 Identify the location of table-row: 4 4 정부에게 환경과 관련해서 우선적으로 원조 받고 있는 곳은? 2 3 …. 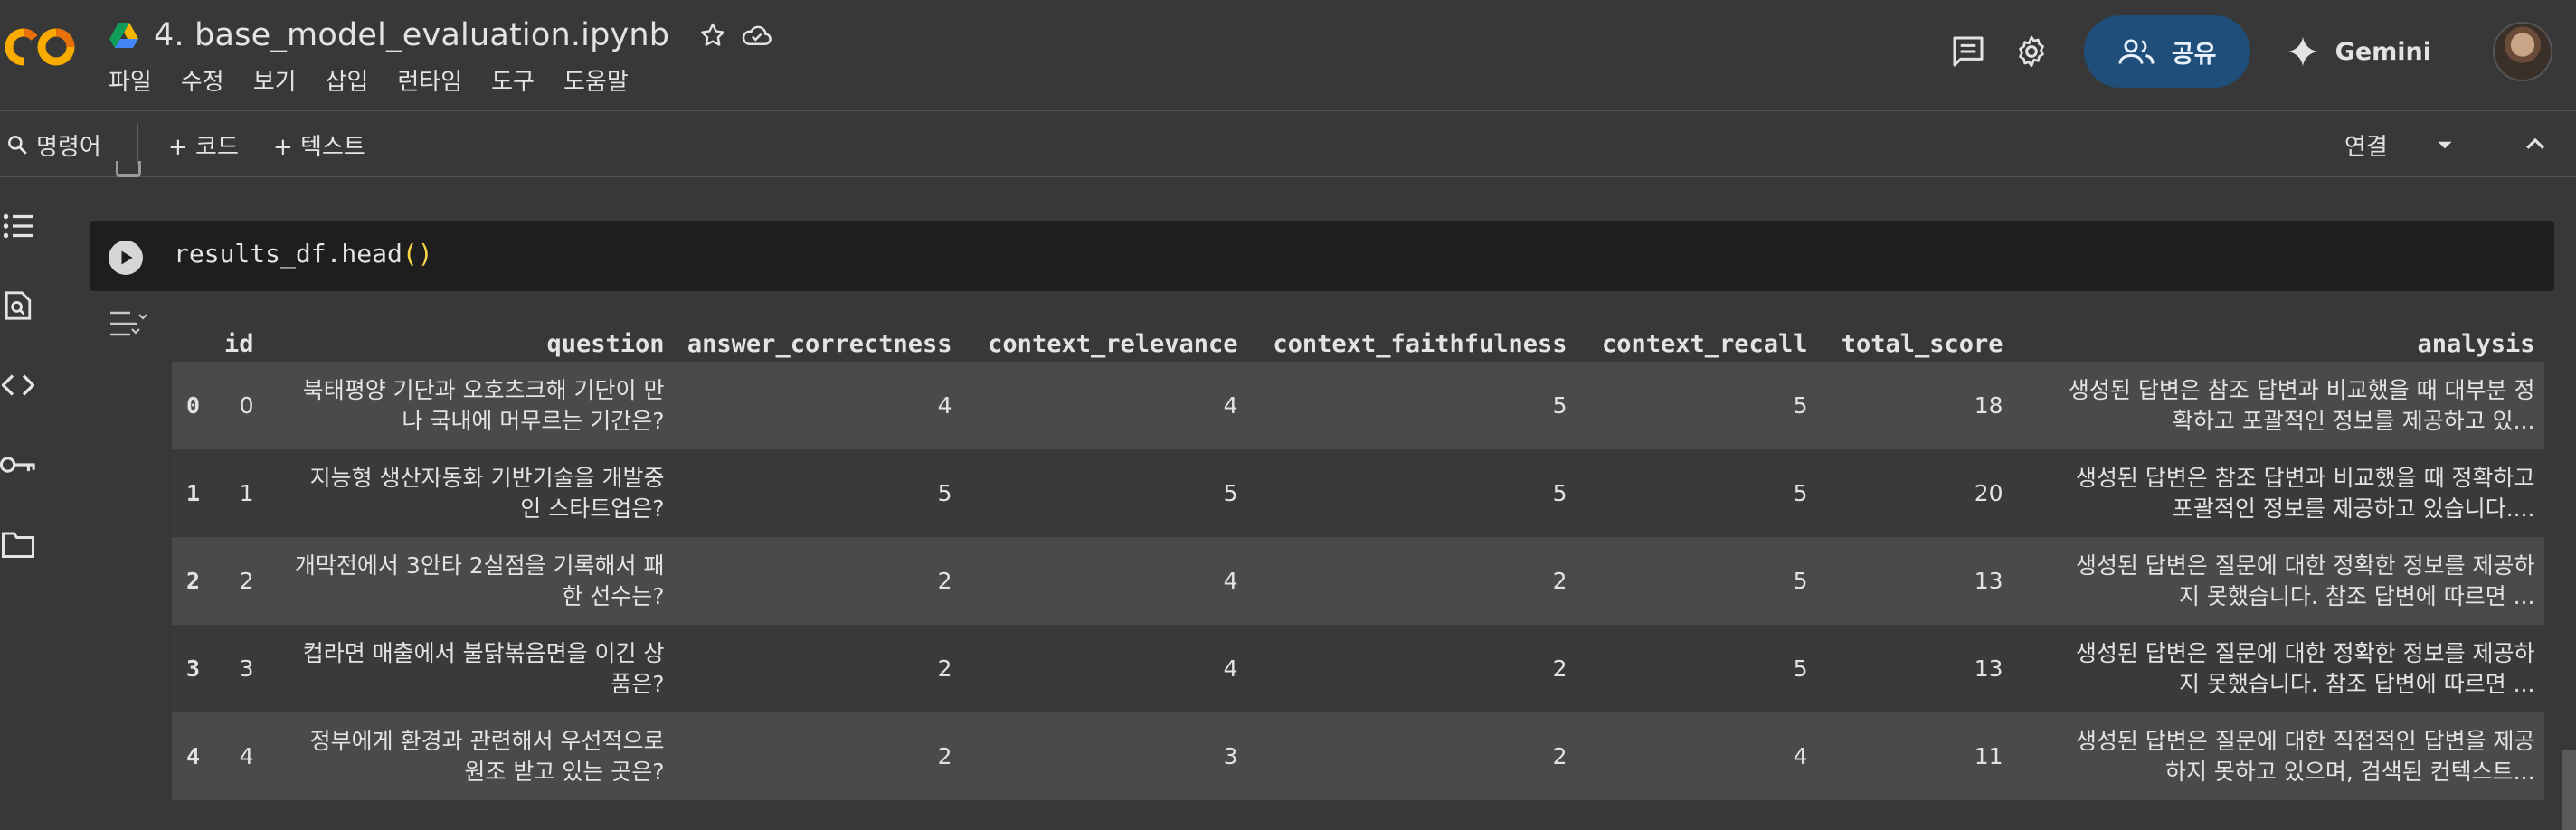
(1358, 756).